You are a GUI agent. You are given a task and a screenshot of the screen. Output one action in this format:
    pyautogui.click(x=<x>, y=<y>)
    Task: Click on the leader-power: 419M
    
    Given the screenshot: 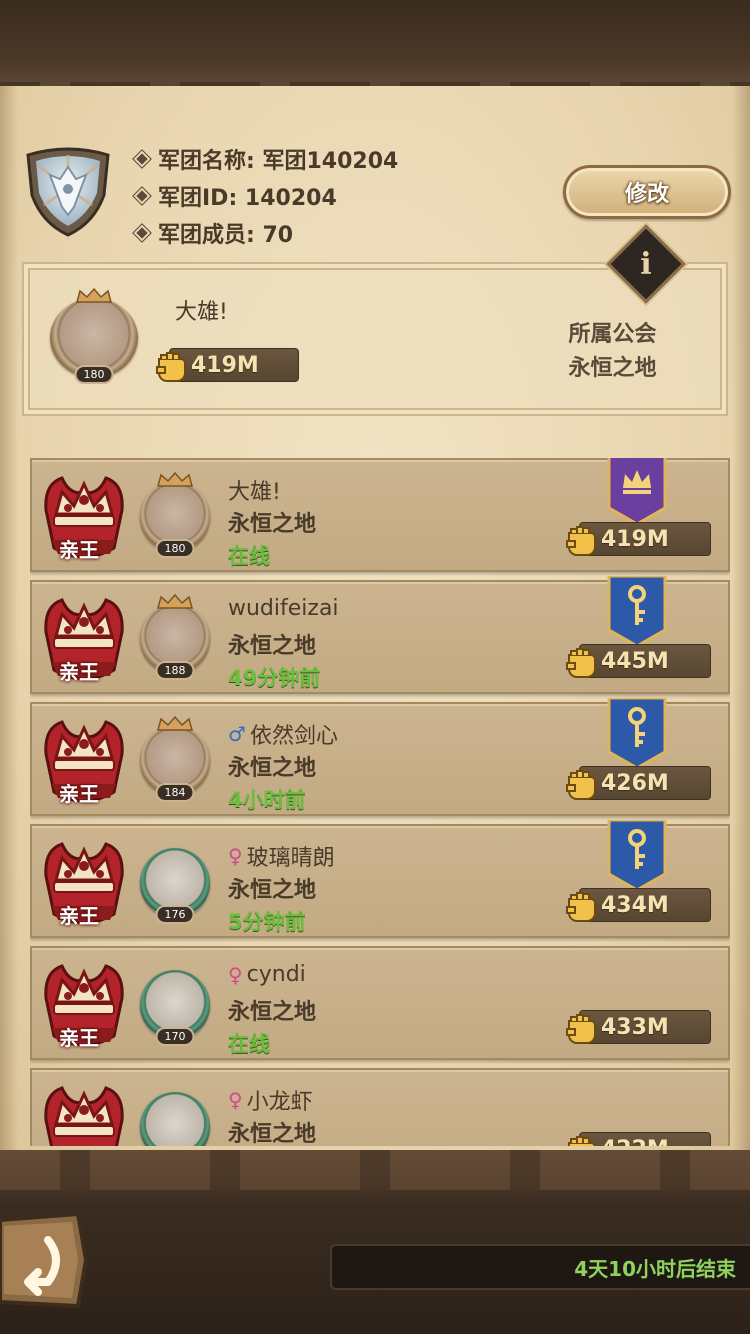 What is the action you would take?
    pyautogui.click(x=227, y=365)
    